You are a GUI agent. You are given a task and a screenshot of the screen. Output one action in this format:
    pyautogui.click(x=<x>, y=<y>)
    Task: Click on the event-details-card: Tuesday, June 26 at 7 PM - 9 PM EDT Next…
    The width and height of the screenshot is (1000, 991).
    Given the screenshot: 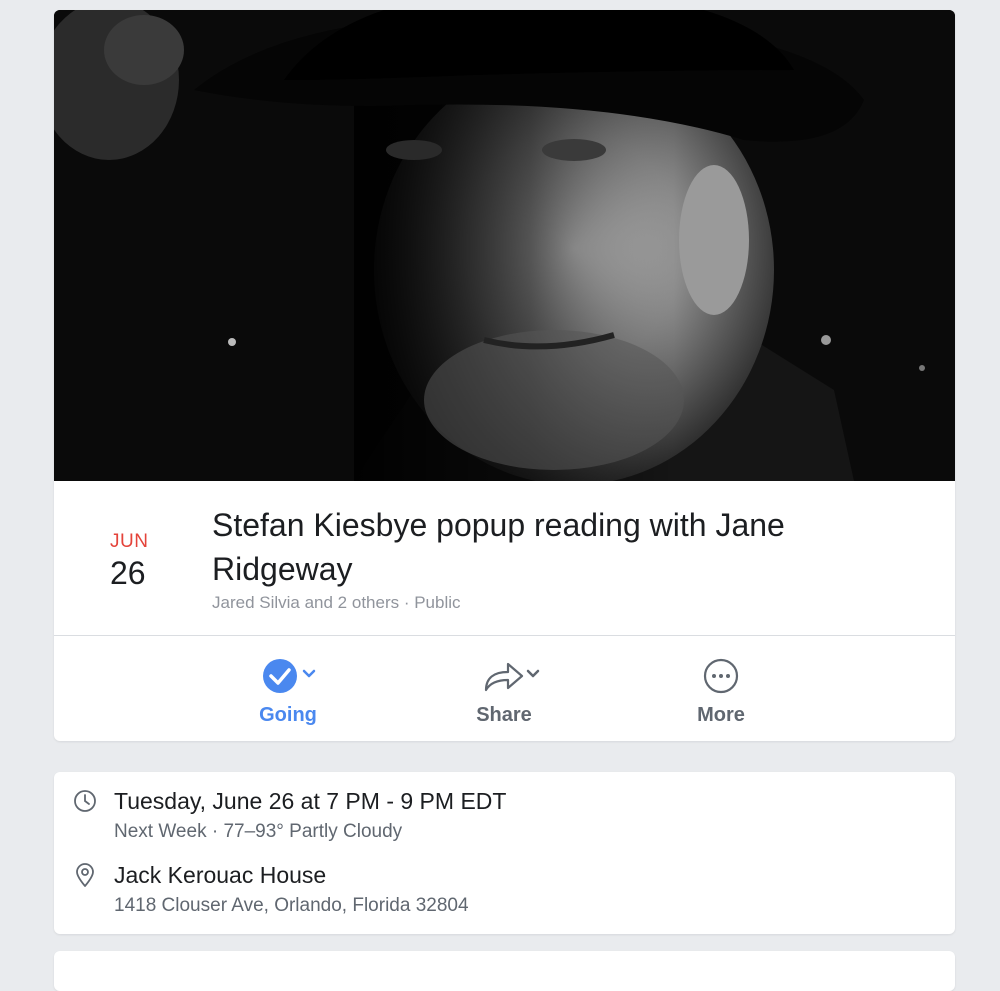 What is the action you would take?
    pyautogui.click(x=504, y=853)
    